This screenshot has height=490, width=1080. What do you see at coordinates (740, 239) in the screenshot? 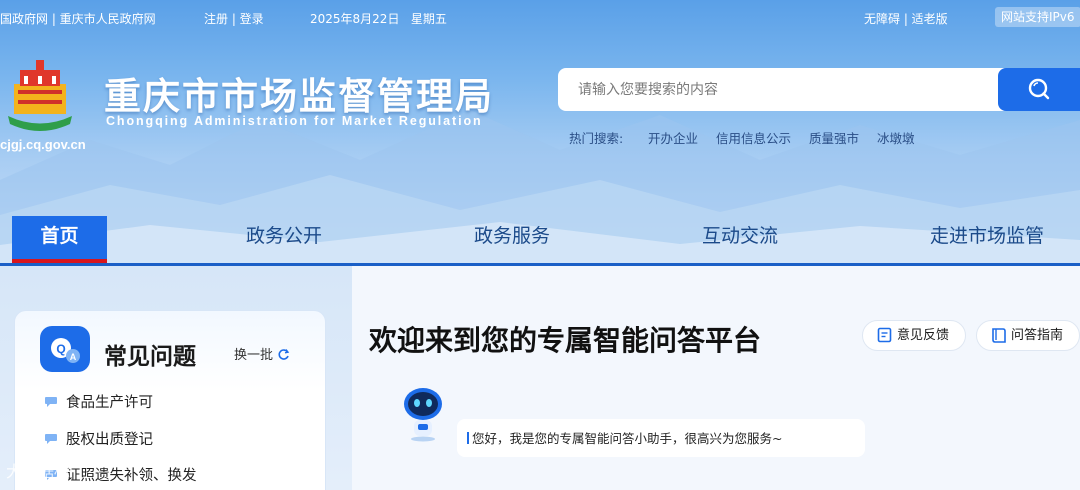
I see `nav-item-interaction: 互动交流` at bounding box center [740, 239].